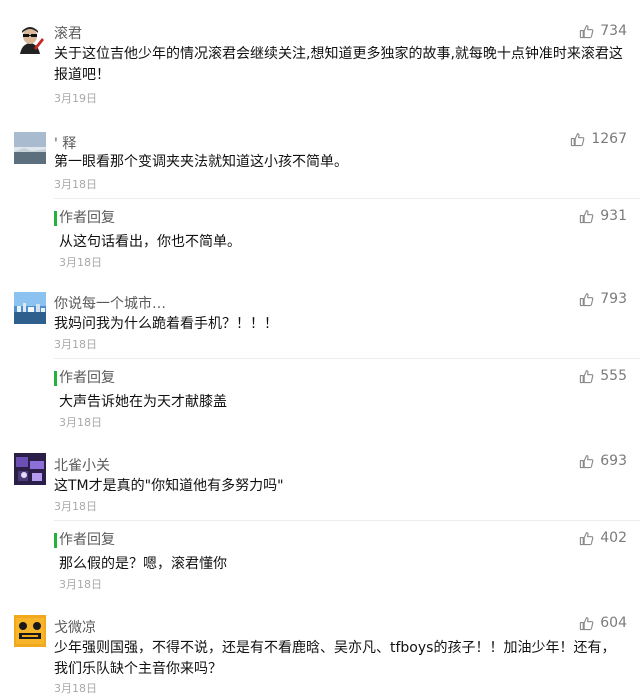 The width and height of the screenshot is (640, 696). What do you see at coordinates (75, 627) in the screenshot?
I see `comment-author: 戈微凉` at bounding box center [75, 627].